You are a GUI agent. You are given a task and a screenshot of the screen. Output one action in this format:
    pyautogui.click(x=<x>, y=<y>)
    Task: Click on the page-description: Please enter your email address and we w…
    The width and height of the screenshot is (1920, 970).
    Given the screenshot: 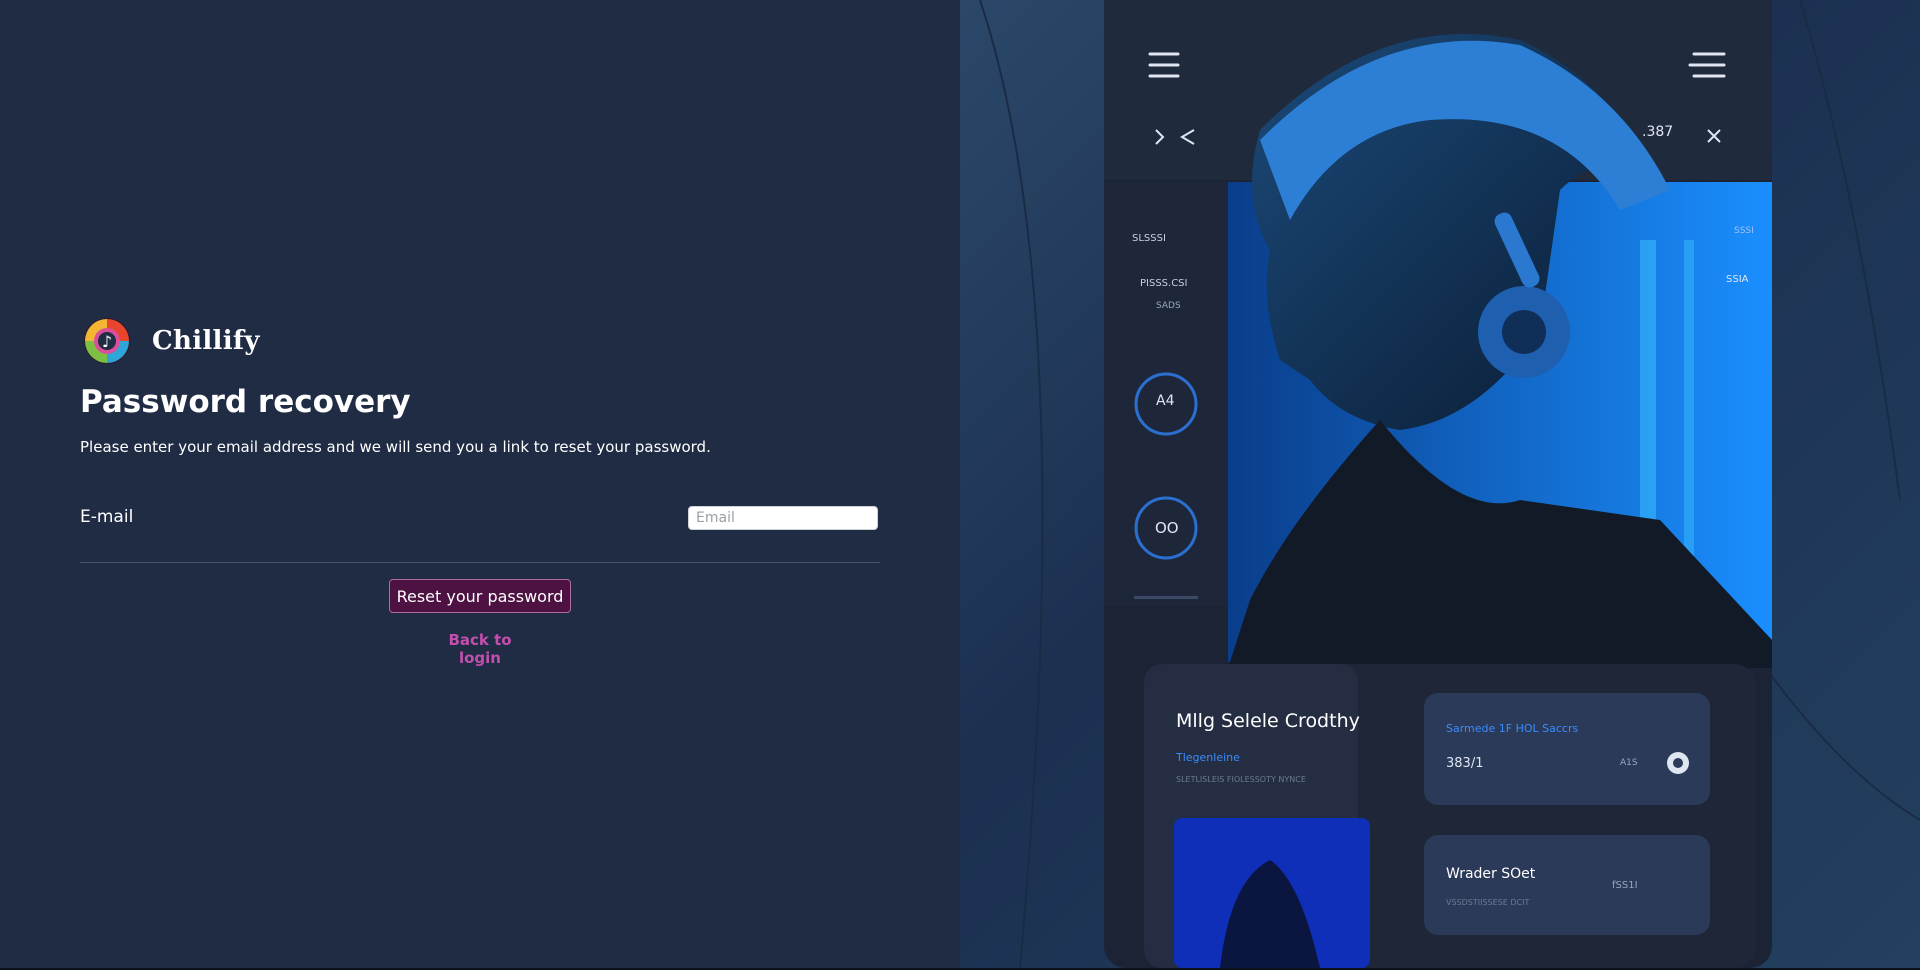 What is the action you would take?
    pyautogui.click(x=395, y=447)
    